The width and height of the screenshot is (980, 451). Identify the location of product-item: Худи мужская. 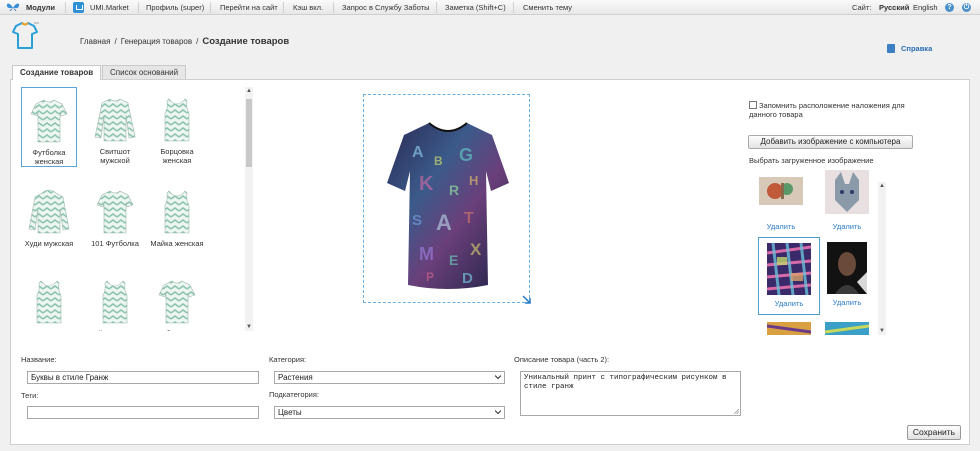
(49, 219).